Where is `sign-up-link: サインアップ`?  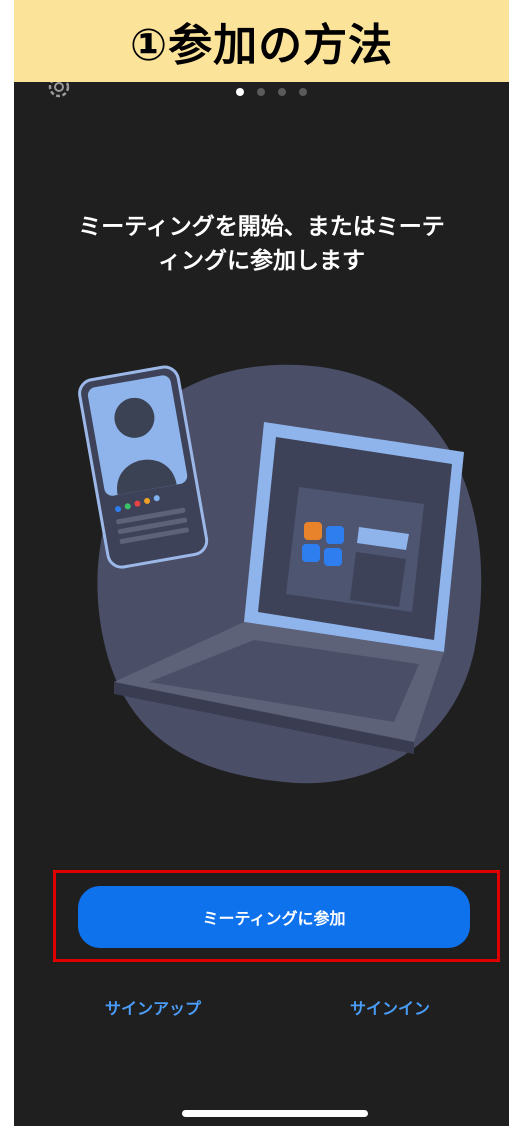
sign-up-link: サインアップ is located at coordinates (153, 1007).